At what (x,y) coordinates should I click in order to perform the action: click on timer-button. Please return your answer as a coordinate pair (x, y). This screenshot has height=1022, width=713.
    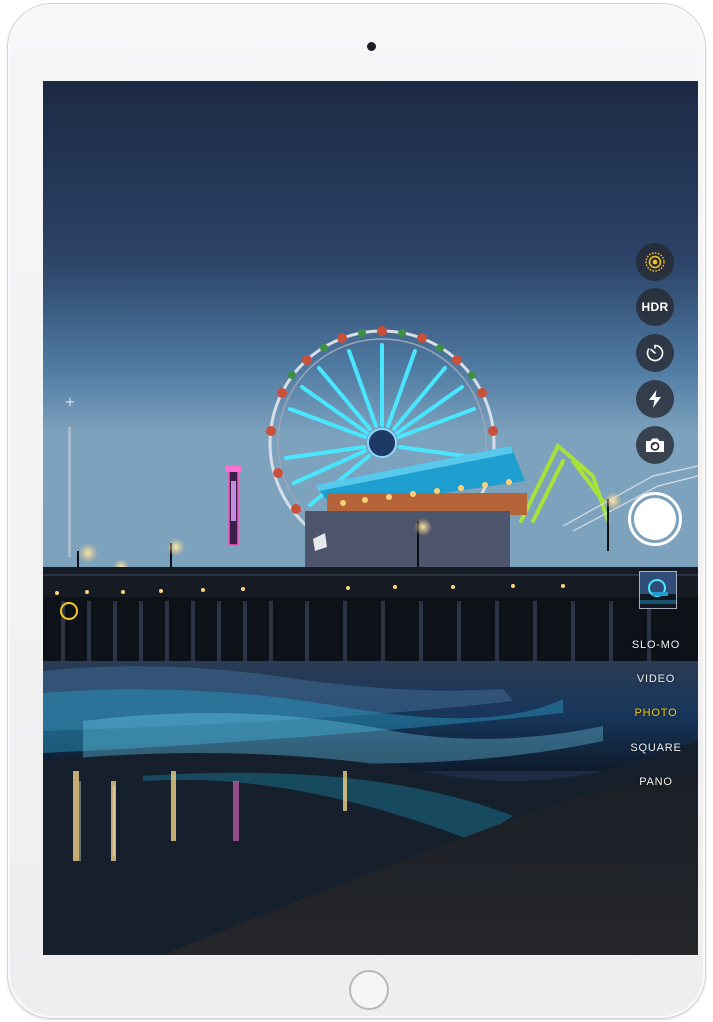
    Looking at the image, I should click on (655, 353).